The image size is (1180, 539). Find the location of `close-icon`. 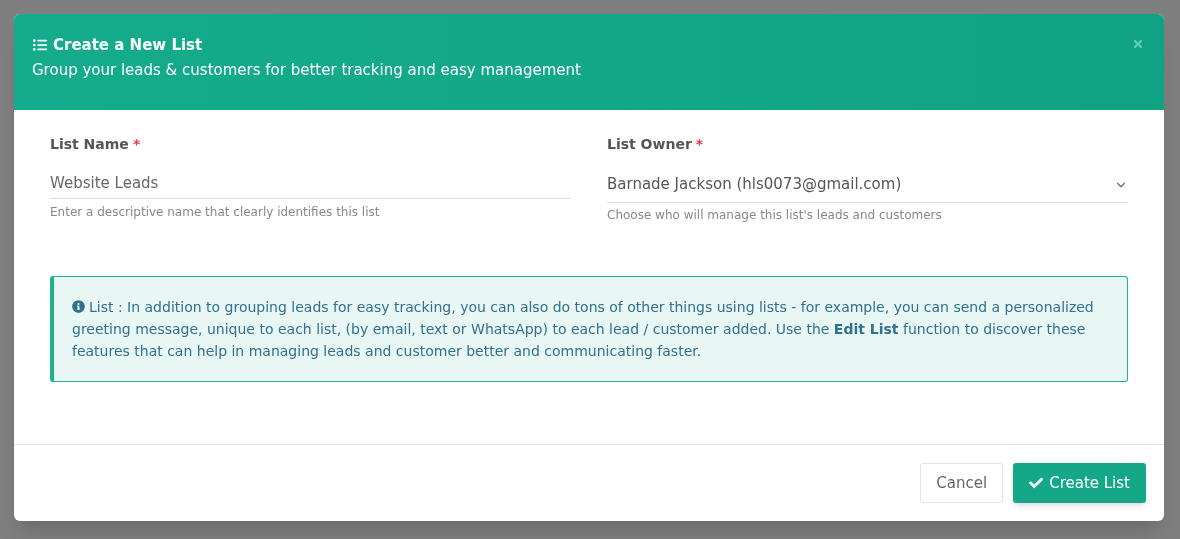

close-icon is located at coordinates (1138, 44).